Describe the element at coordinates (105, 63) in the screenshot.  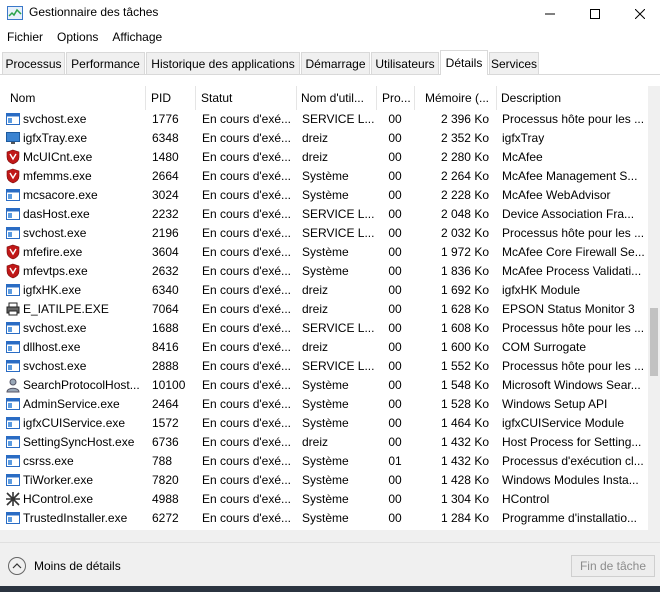
I see `tab-performance: Performance` at that location.